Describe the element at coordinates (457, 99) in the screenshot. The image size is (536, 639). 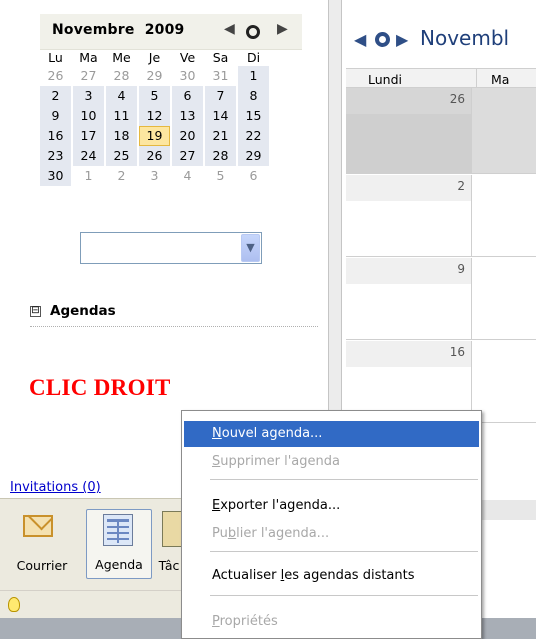
I see `day-number: 26` at that location.